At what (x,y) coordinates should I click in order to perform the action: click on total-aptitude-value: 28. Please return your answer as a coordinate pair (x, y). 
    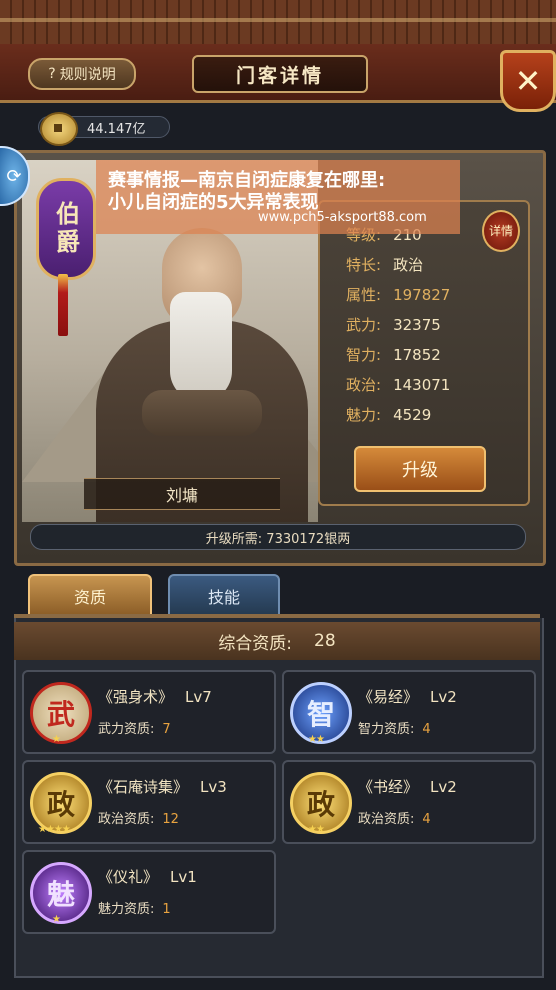
    Looking at the image, I should click on (325, 641).